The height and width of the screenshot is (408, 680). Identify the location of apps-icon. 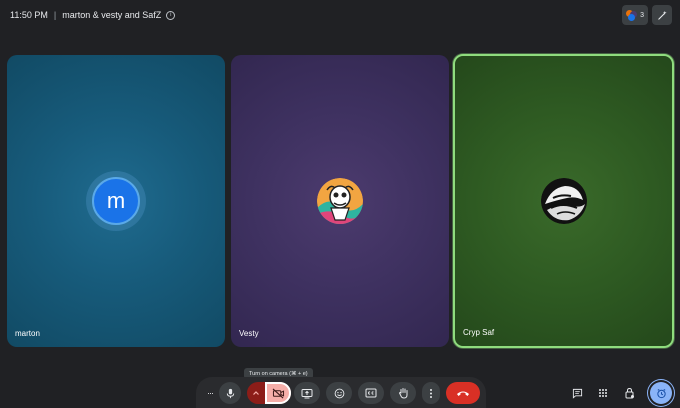
(603, 393).